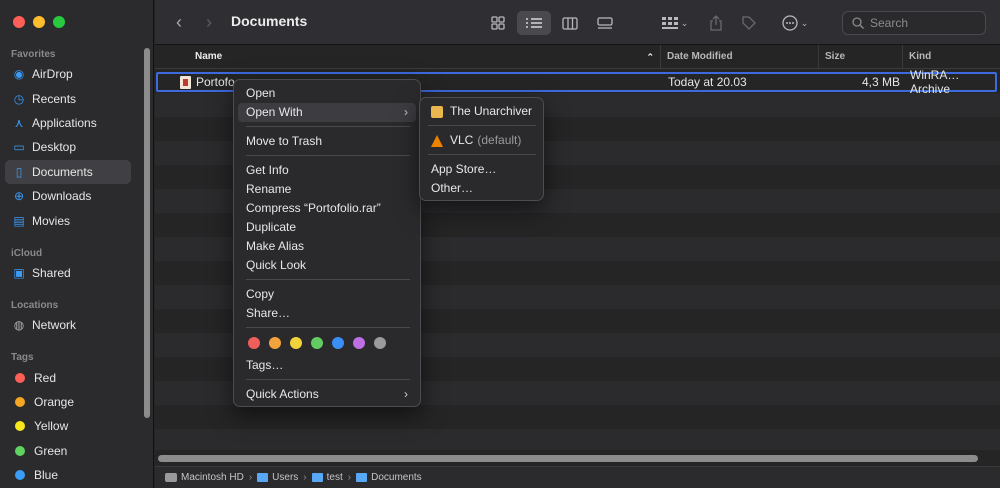 Image resolution: width=1000 pixels, height=488 pixels. What do you see at coordinates (327, 93) in the screenshot?
I see `menu-item-open: Open` at bounding box center [327, 93].